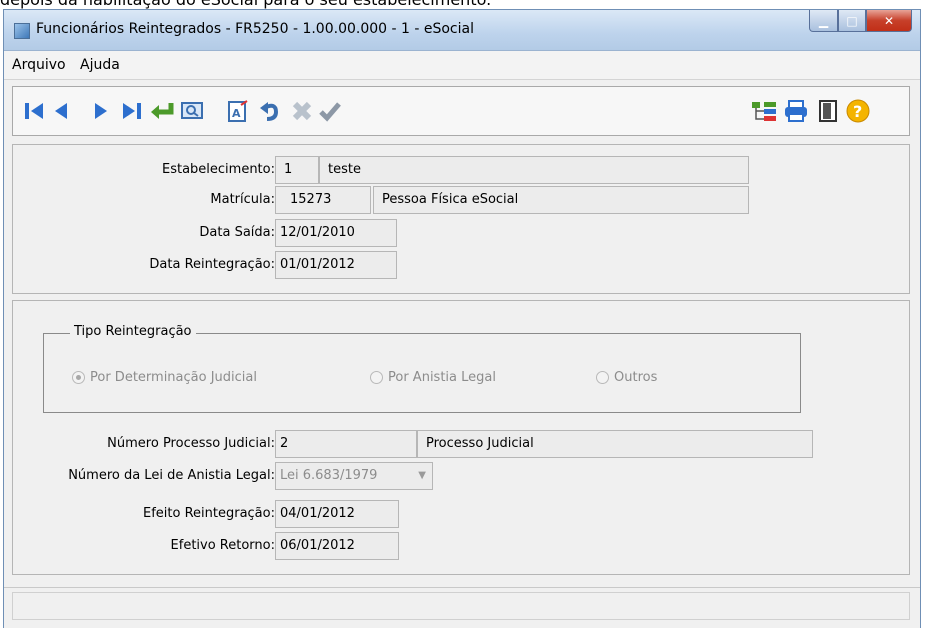 The image size is (926, 628). What do you see at coordinates (462, 65) in the screenshot?
I see `menu-bar: Arquivo Ajuda` at bounding box center [462, 65].